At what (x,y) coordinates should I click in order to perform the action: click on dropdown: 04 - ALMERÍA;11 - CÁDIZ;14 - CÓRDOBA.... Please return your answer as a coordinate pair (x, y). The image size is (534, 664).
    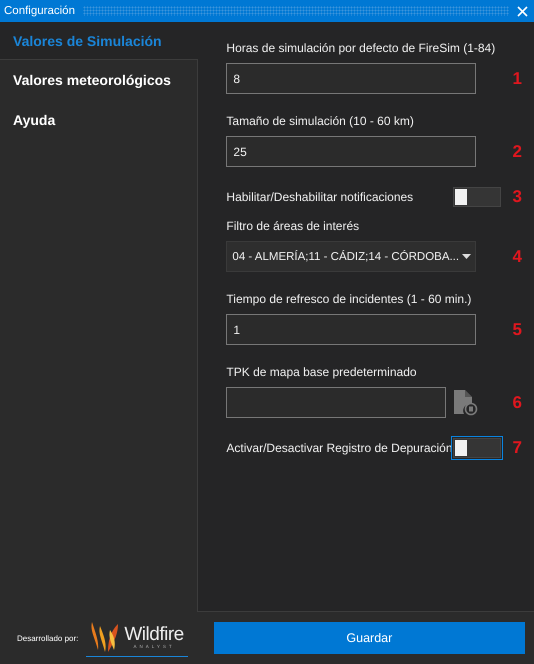
    Looking at the image, I should click on (351, 256).